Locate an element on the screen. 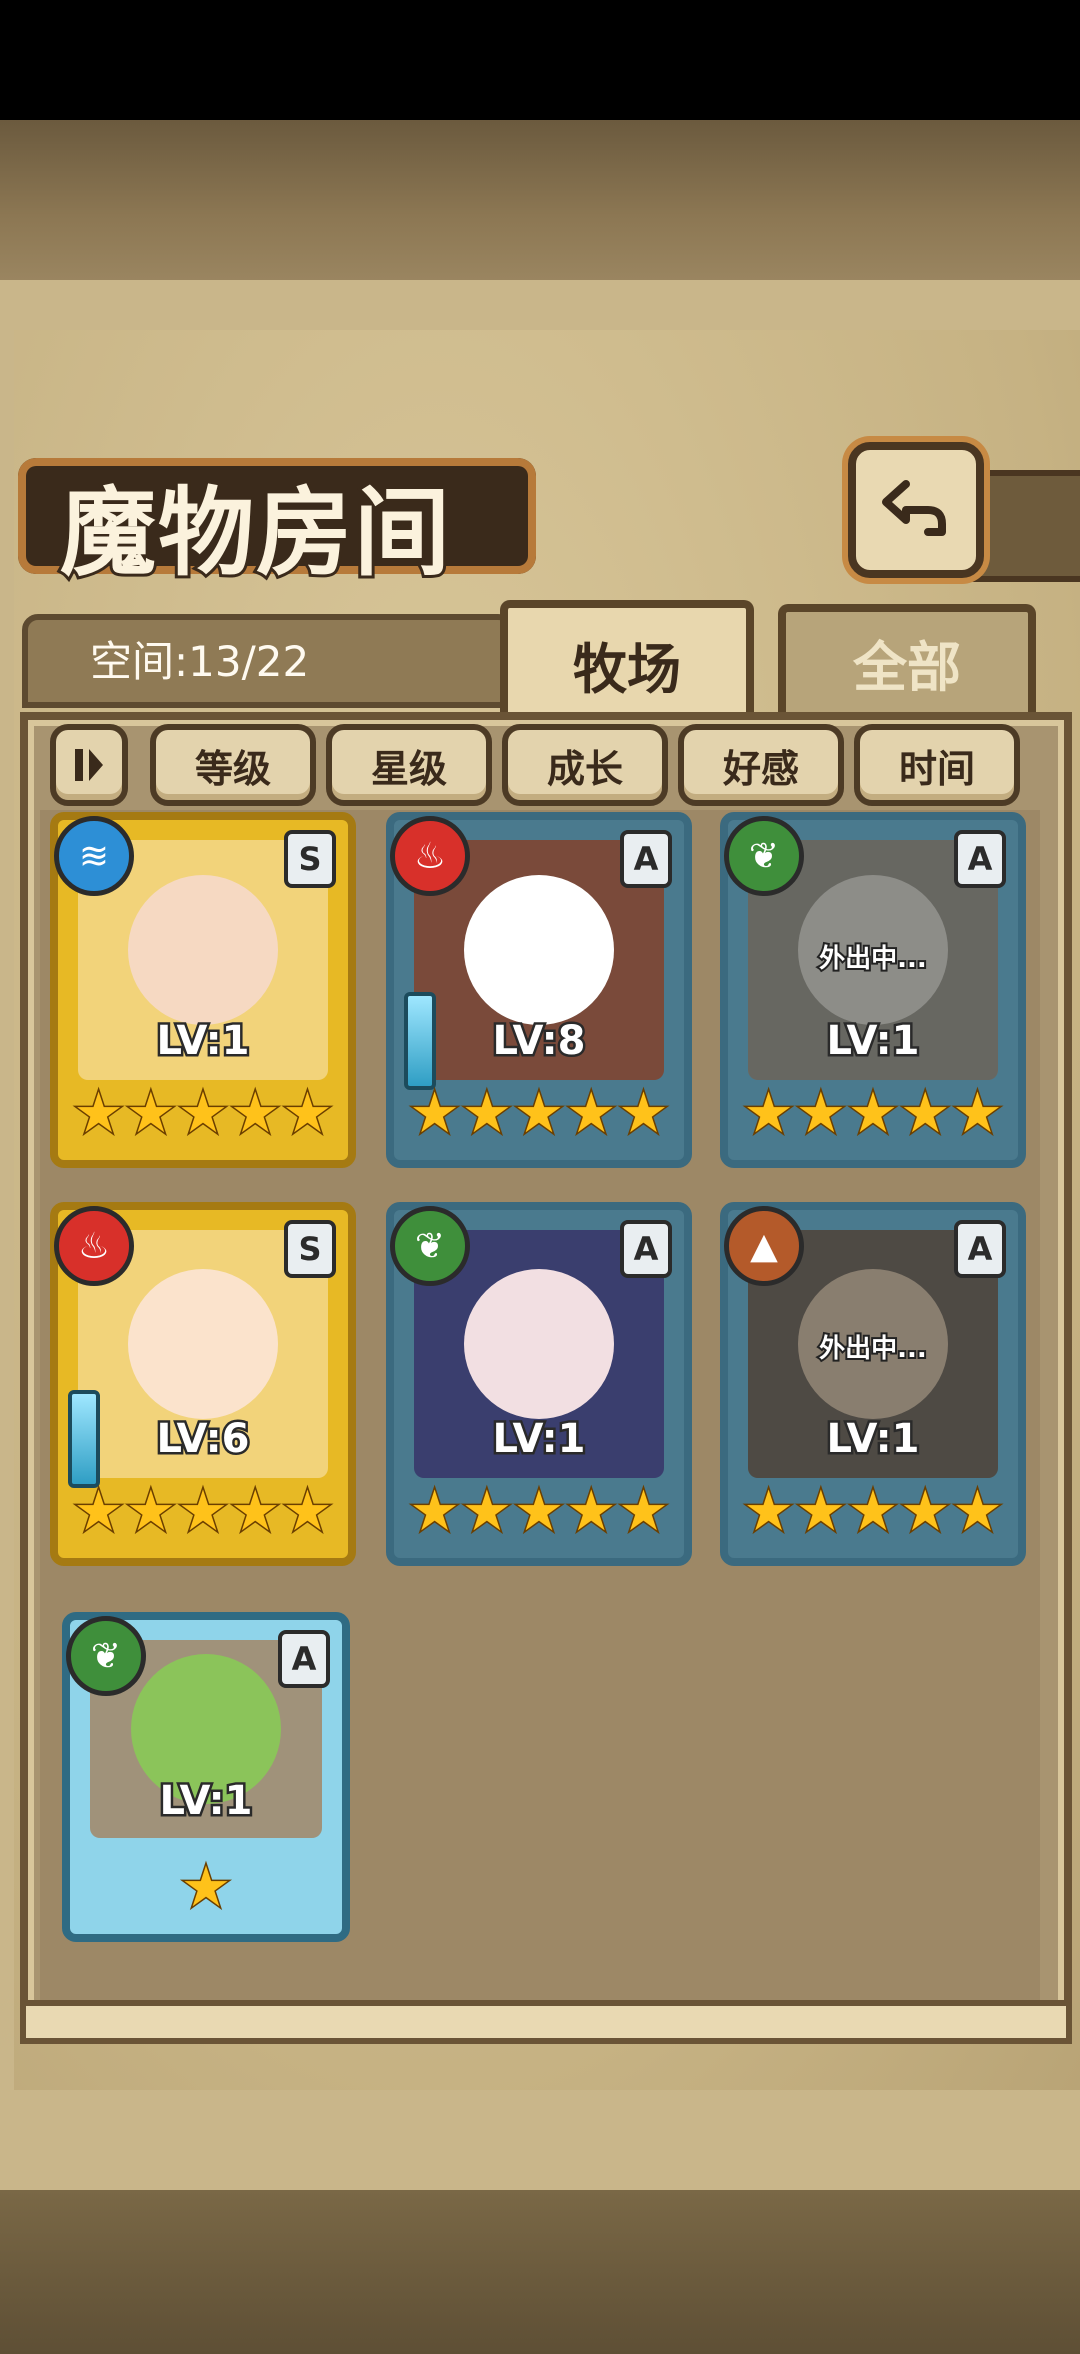 The width and height of the screenshot is (1080, 2354). monster-card: ❦ A LV:1 ★ is located at coordinates (206, 1777).